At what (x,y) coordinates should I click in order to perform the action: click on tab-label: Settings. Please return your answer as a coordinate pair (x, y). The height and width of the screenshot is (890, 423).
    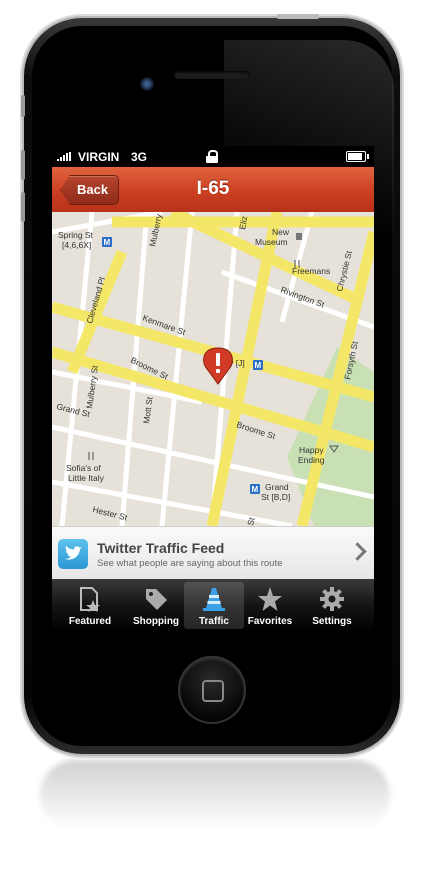
    Looking at the image, I should click on (332, 621).